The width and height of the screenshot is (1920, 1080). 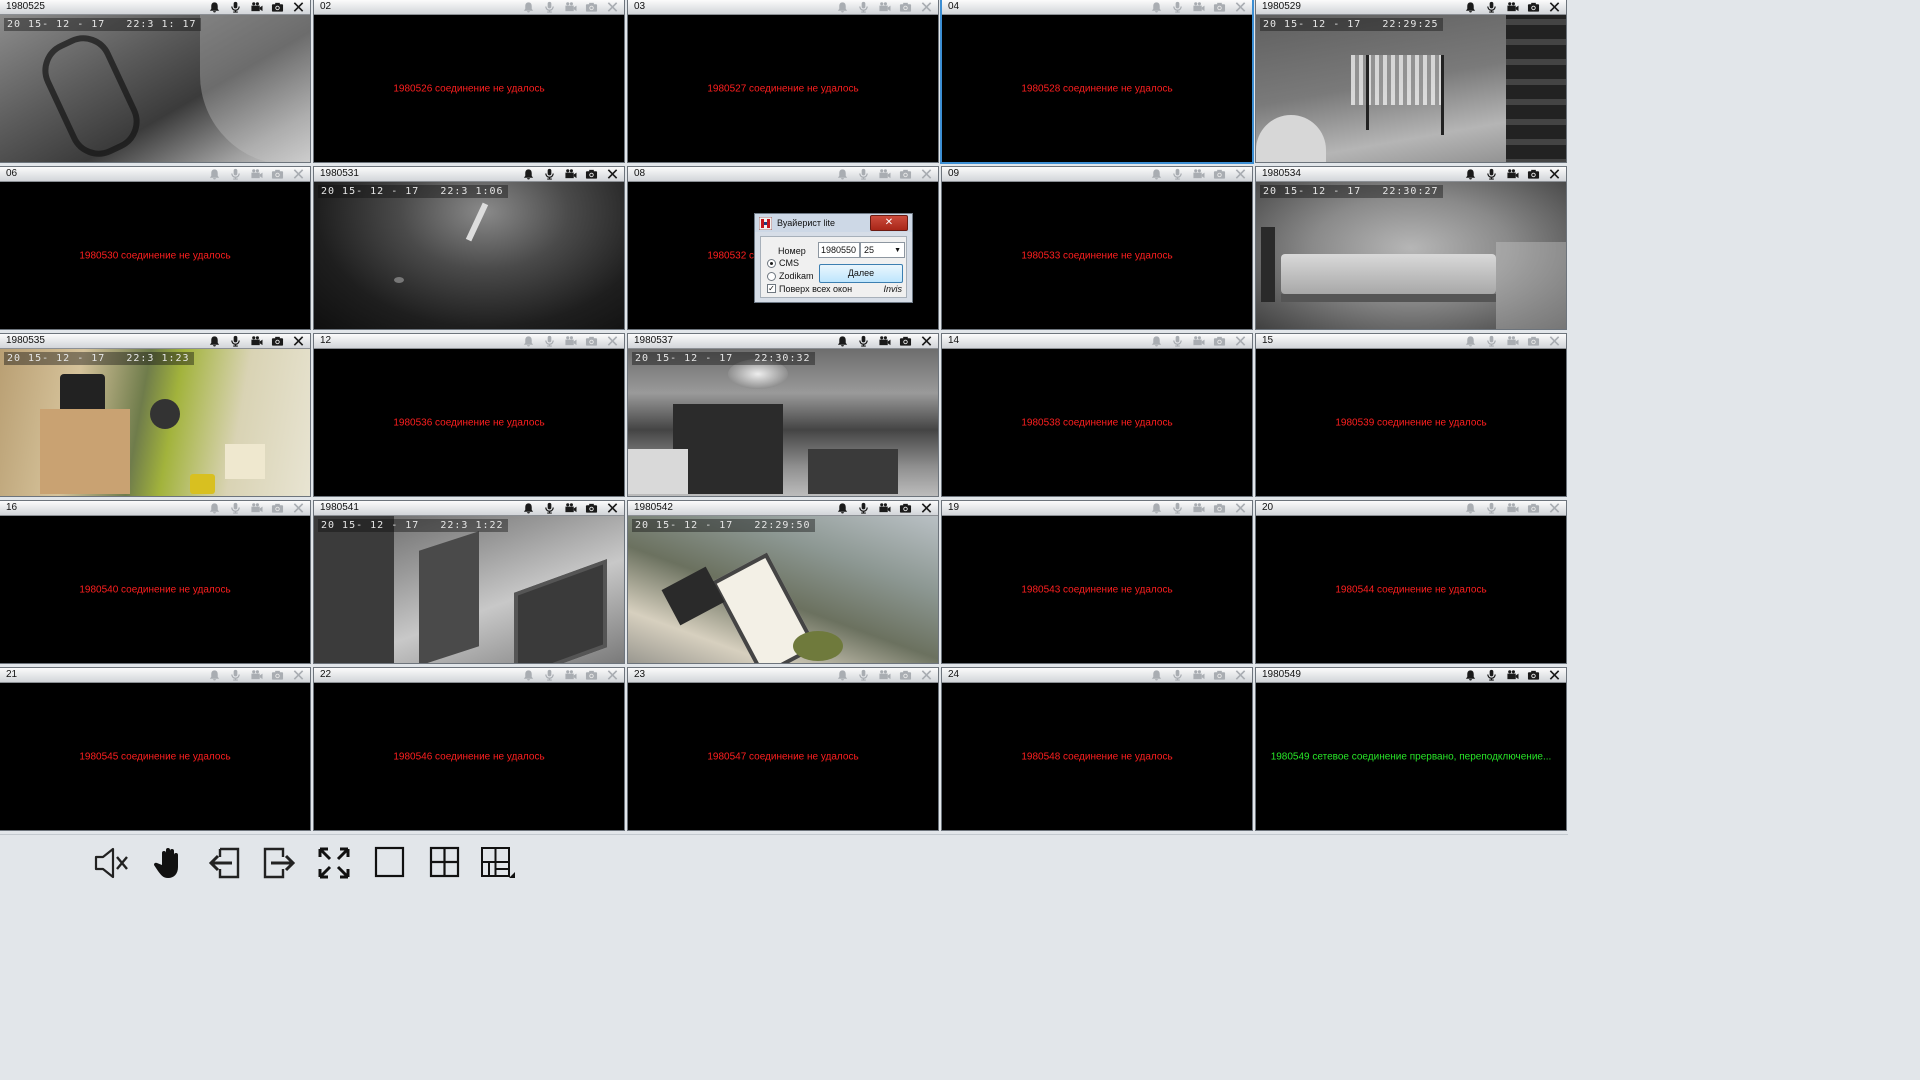 What do you see at coordinates (882, 250) in the screenshot?
I see `count-select: 25 ▼` at bounding box center [882, 250].